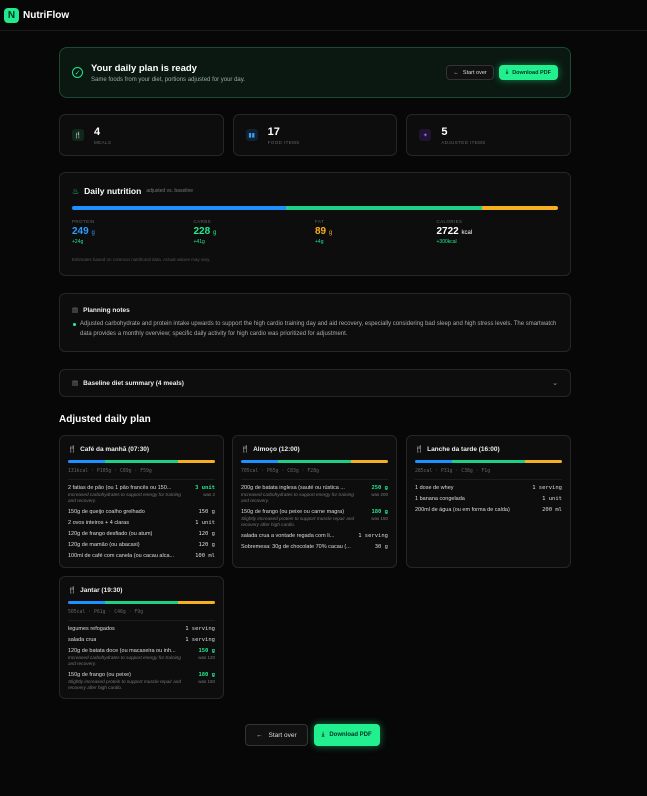  What do you see at coordinates (113, 191) in the screenshot?
I see `nutrition-title: Daily nutrition` at bounding box center [113, 191].